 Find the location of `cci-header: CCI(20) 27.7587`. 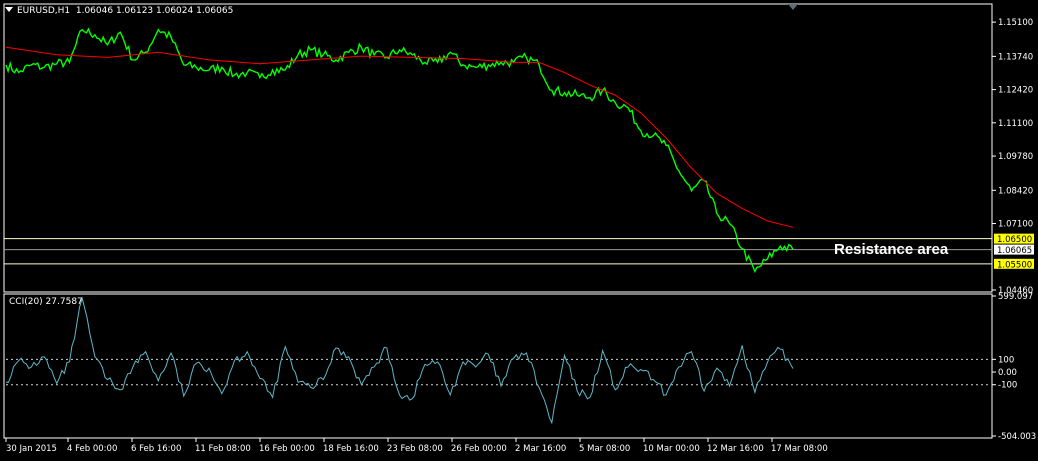

cci-header: CCI(20) 27.7587 is located at coordinates (46, 302).